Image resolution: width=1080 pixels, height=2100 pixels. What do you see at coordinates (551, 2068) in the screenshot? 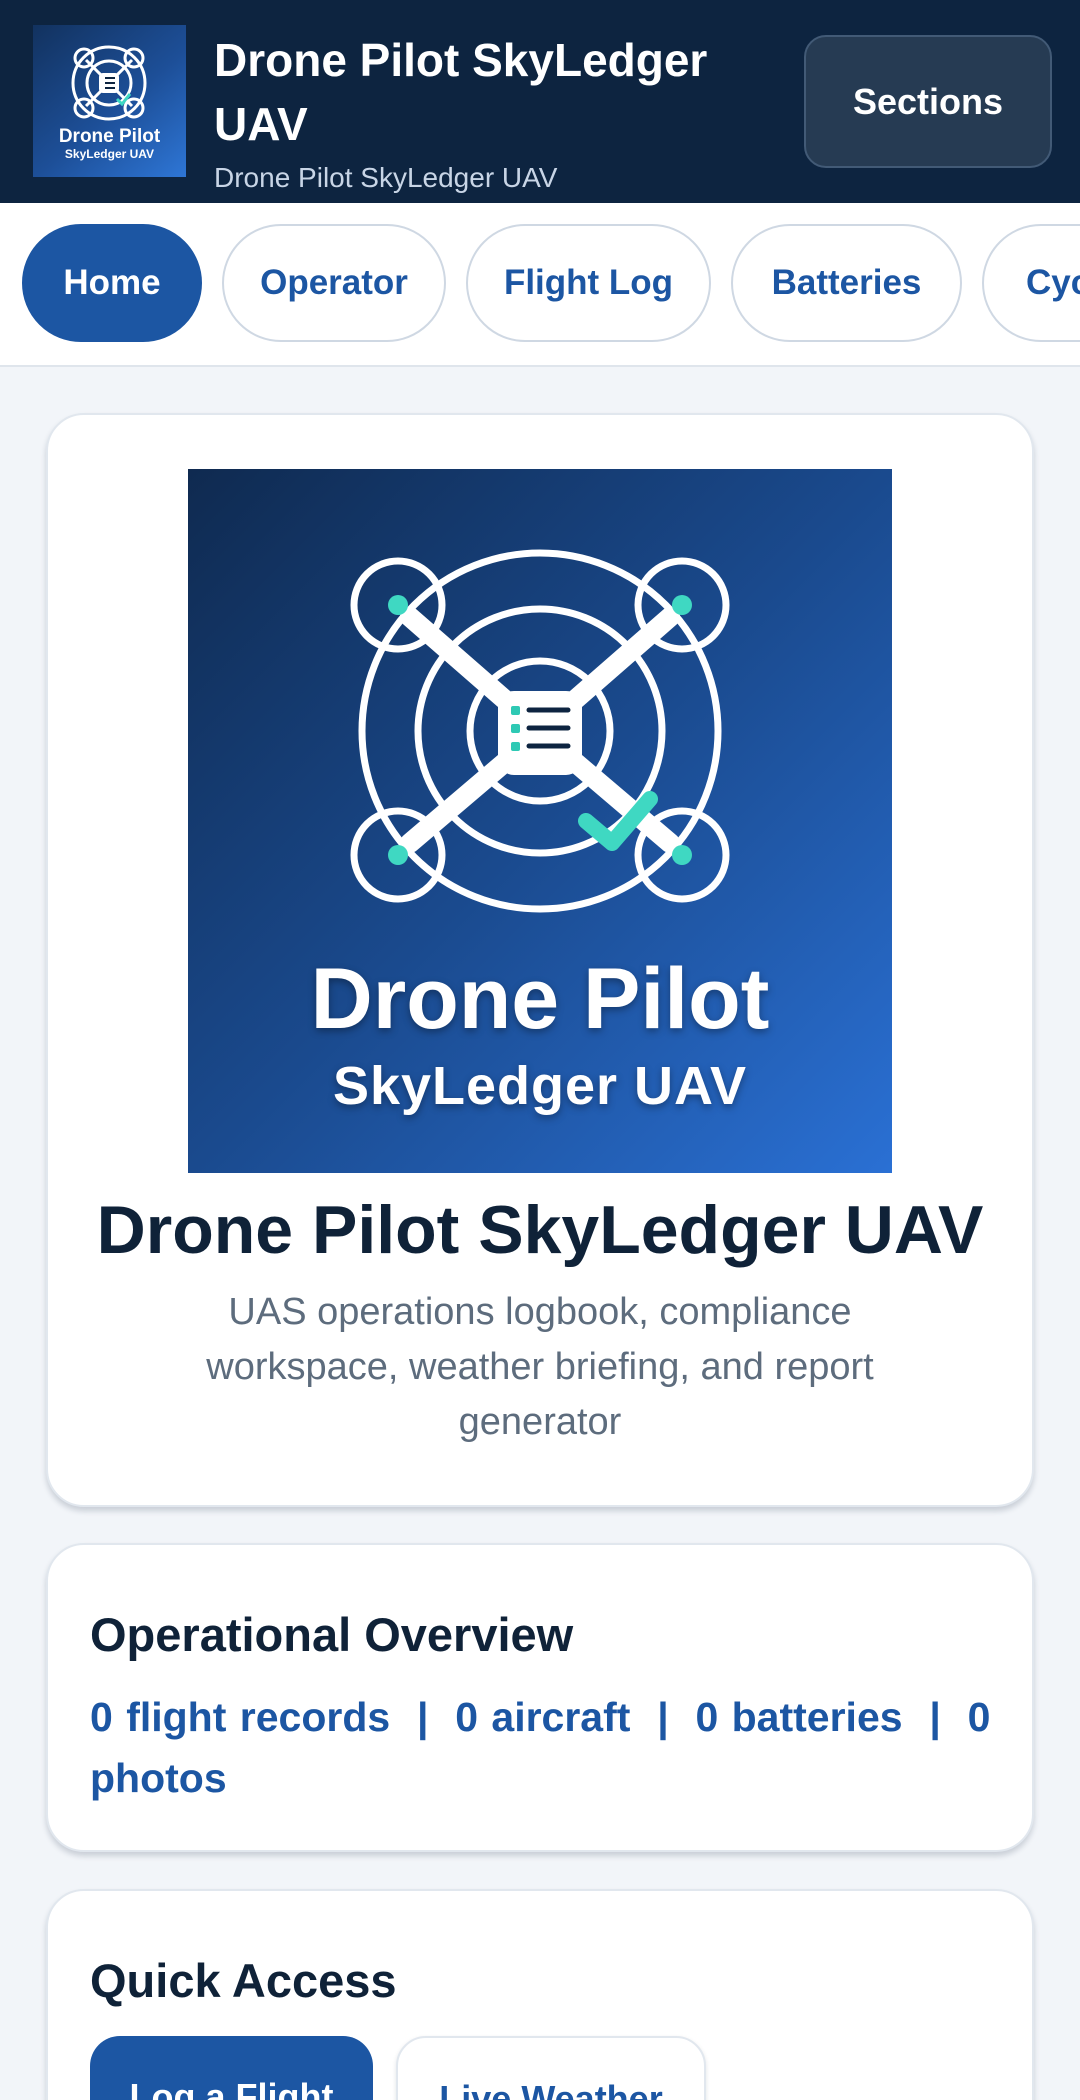
I see `live-weather-button: Live Weather` at bounding box center [551, 2068].